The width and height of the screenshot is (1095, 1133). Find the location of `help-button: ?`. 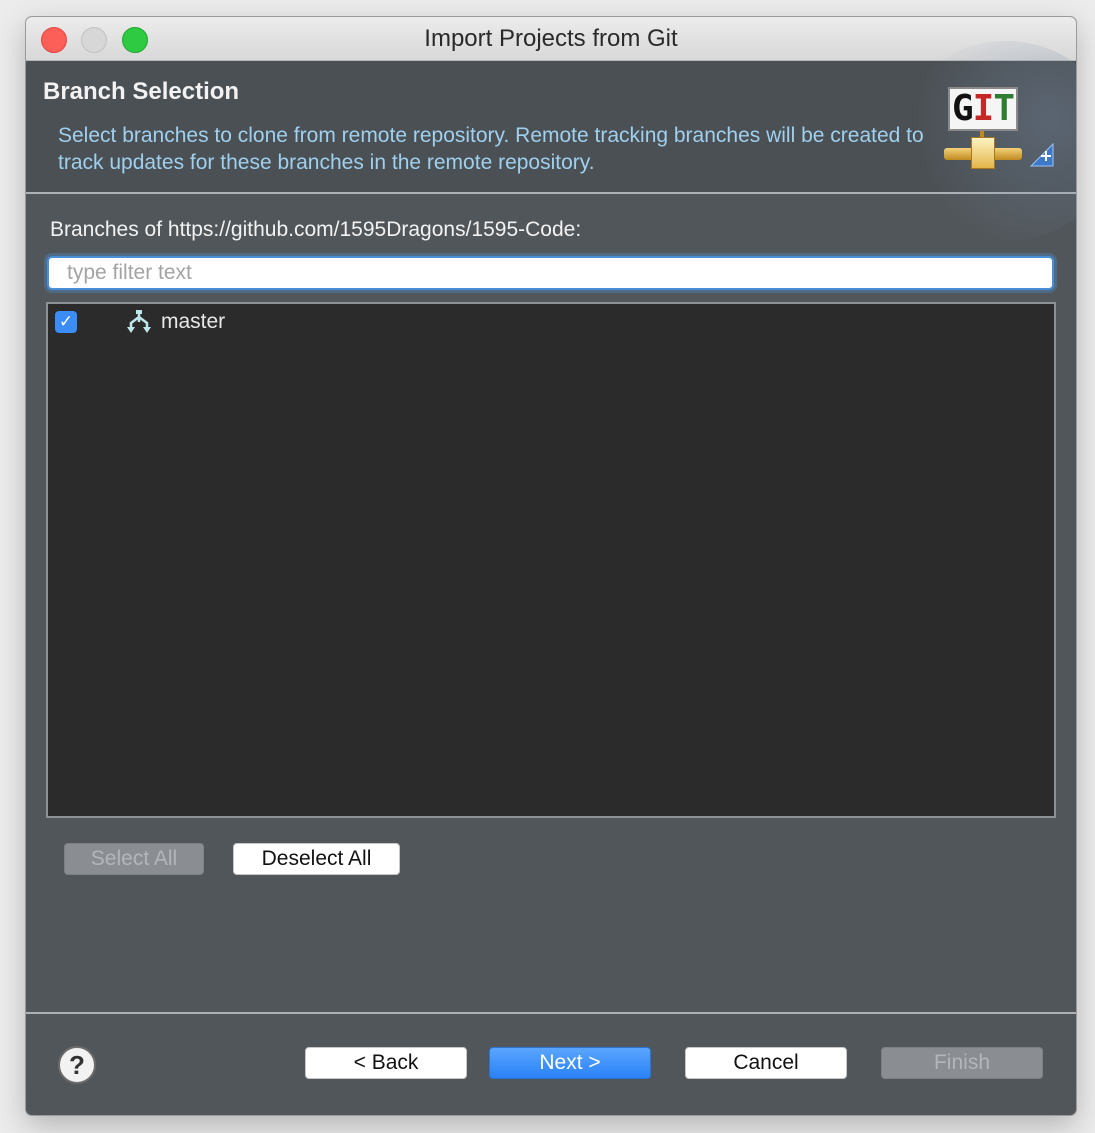

help-button: ? is located at coordinates (77, 1065).